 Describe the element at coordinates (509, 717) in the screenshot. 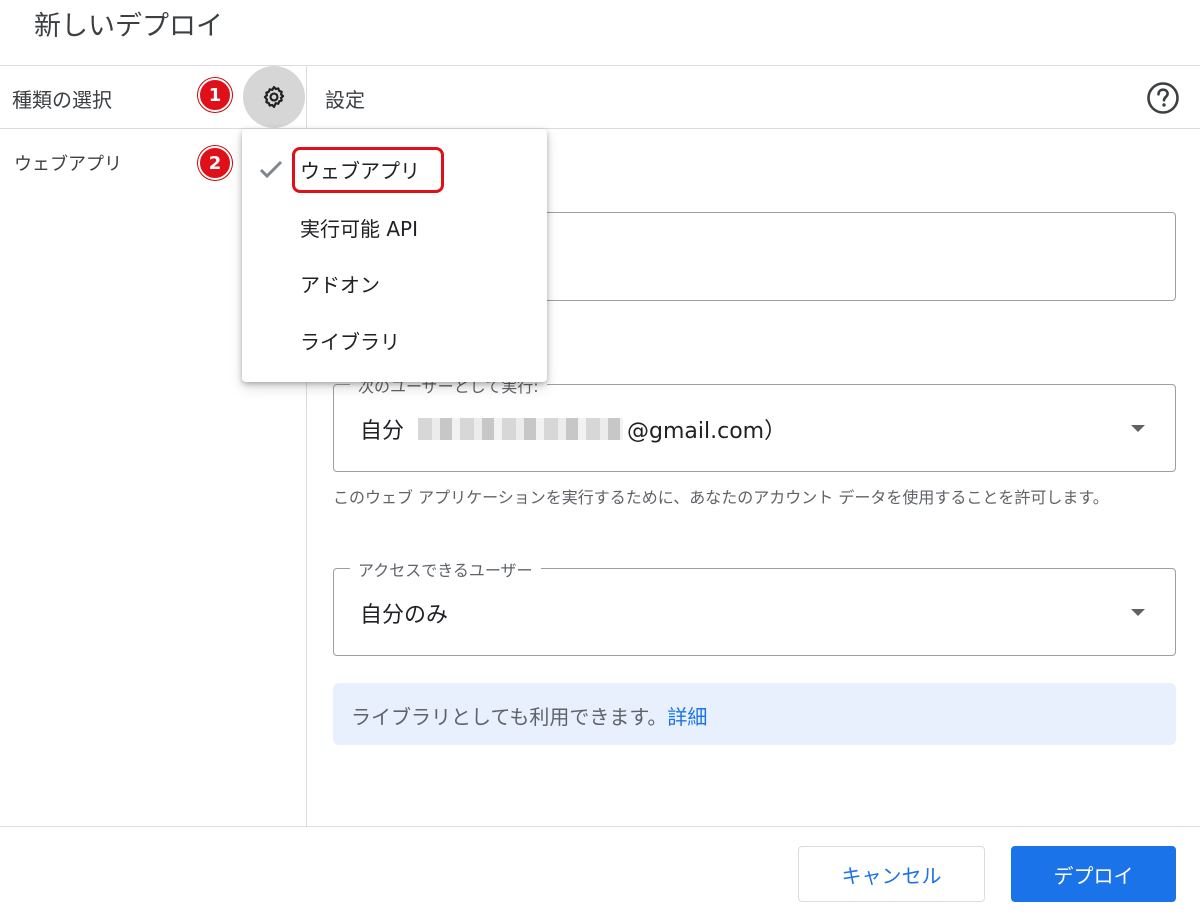

I see `info-banner-message: ライブラリとしても利用できます。` at that location.